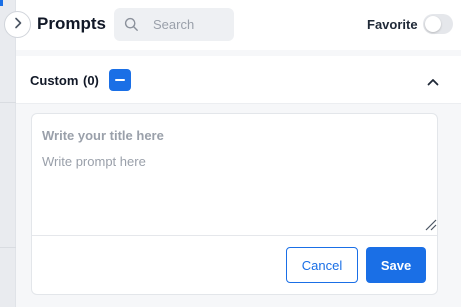 The height and width of the screenshot is (307, 461). What do you see at coordinates (131, 27) in the screenshot?
I see `search-icon` at bounding box center [131, 27].